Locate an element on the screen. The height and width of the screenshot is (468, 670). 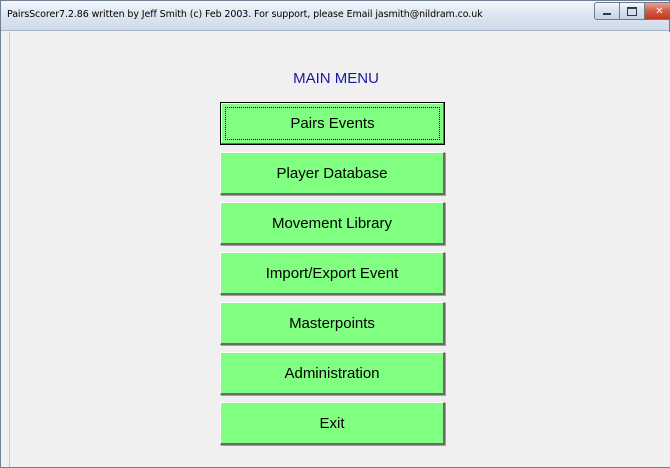
close-icon: ✕ is located at coordinates (659, 11).